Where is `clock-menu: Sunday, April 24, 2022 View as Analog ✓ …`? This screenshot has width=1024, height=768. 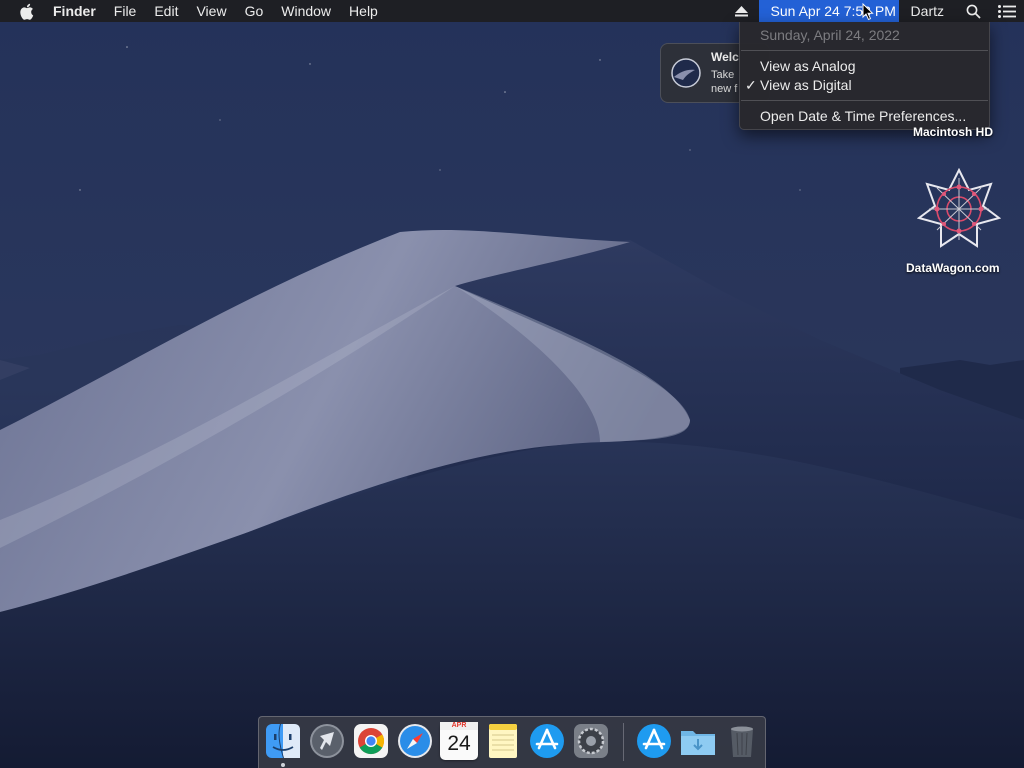
clock-menu: Sunday, April 24, 2022 View as Analog ✓ … is located at coordinates (864, 76).